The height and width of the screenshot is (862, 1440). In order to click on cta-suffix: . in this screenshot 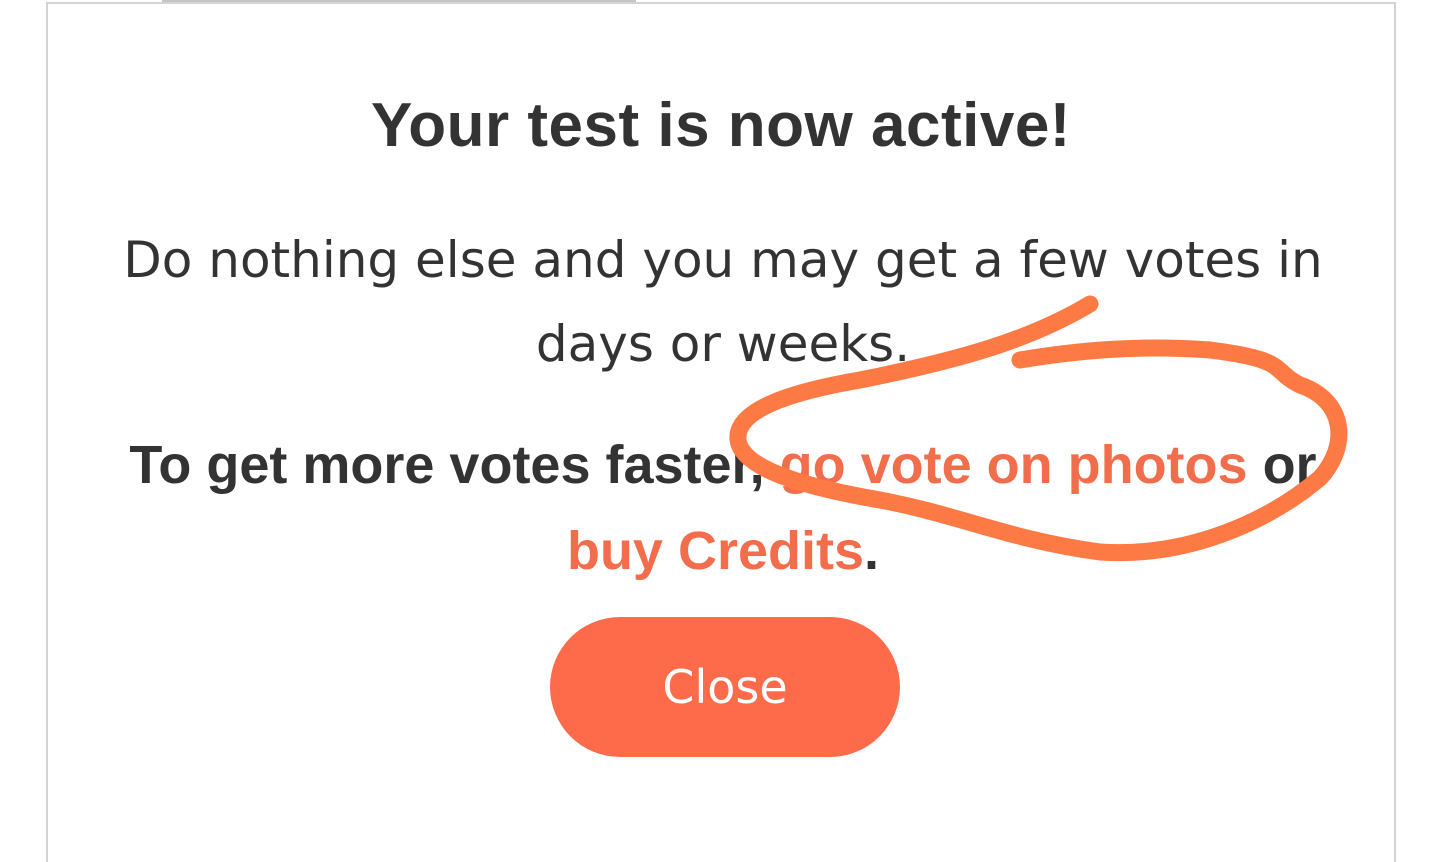, I will do `click(872, 551)`.